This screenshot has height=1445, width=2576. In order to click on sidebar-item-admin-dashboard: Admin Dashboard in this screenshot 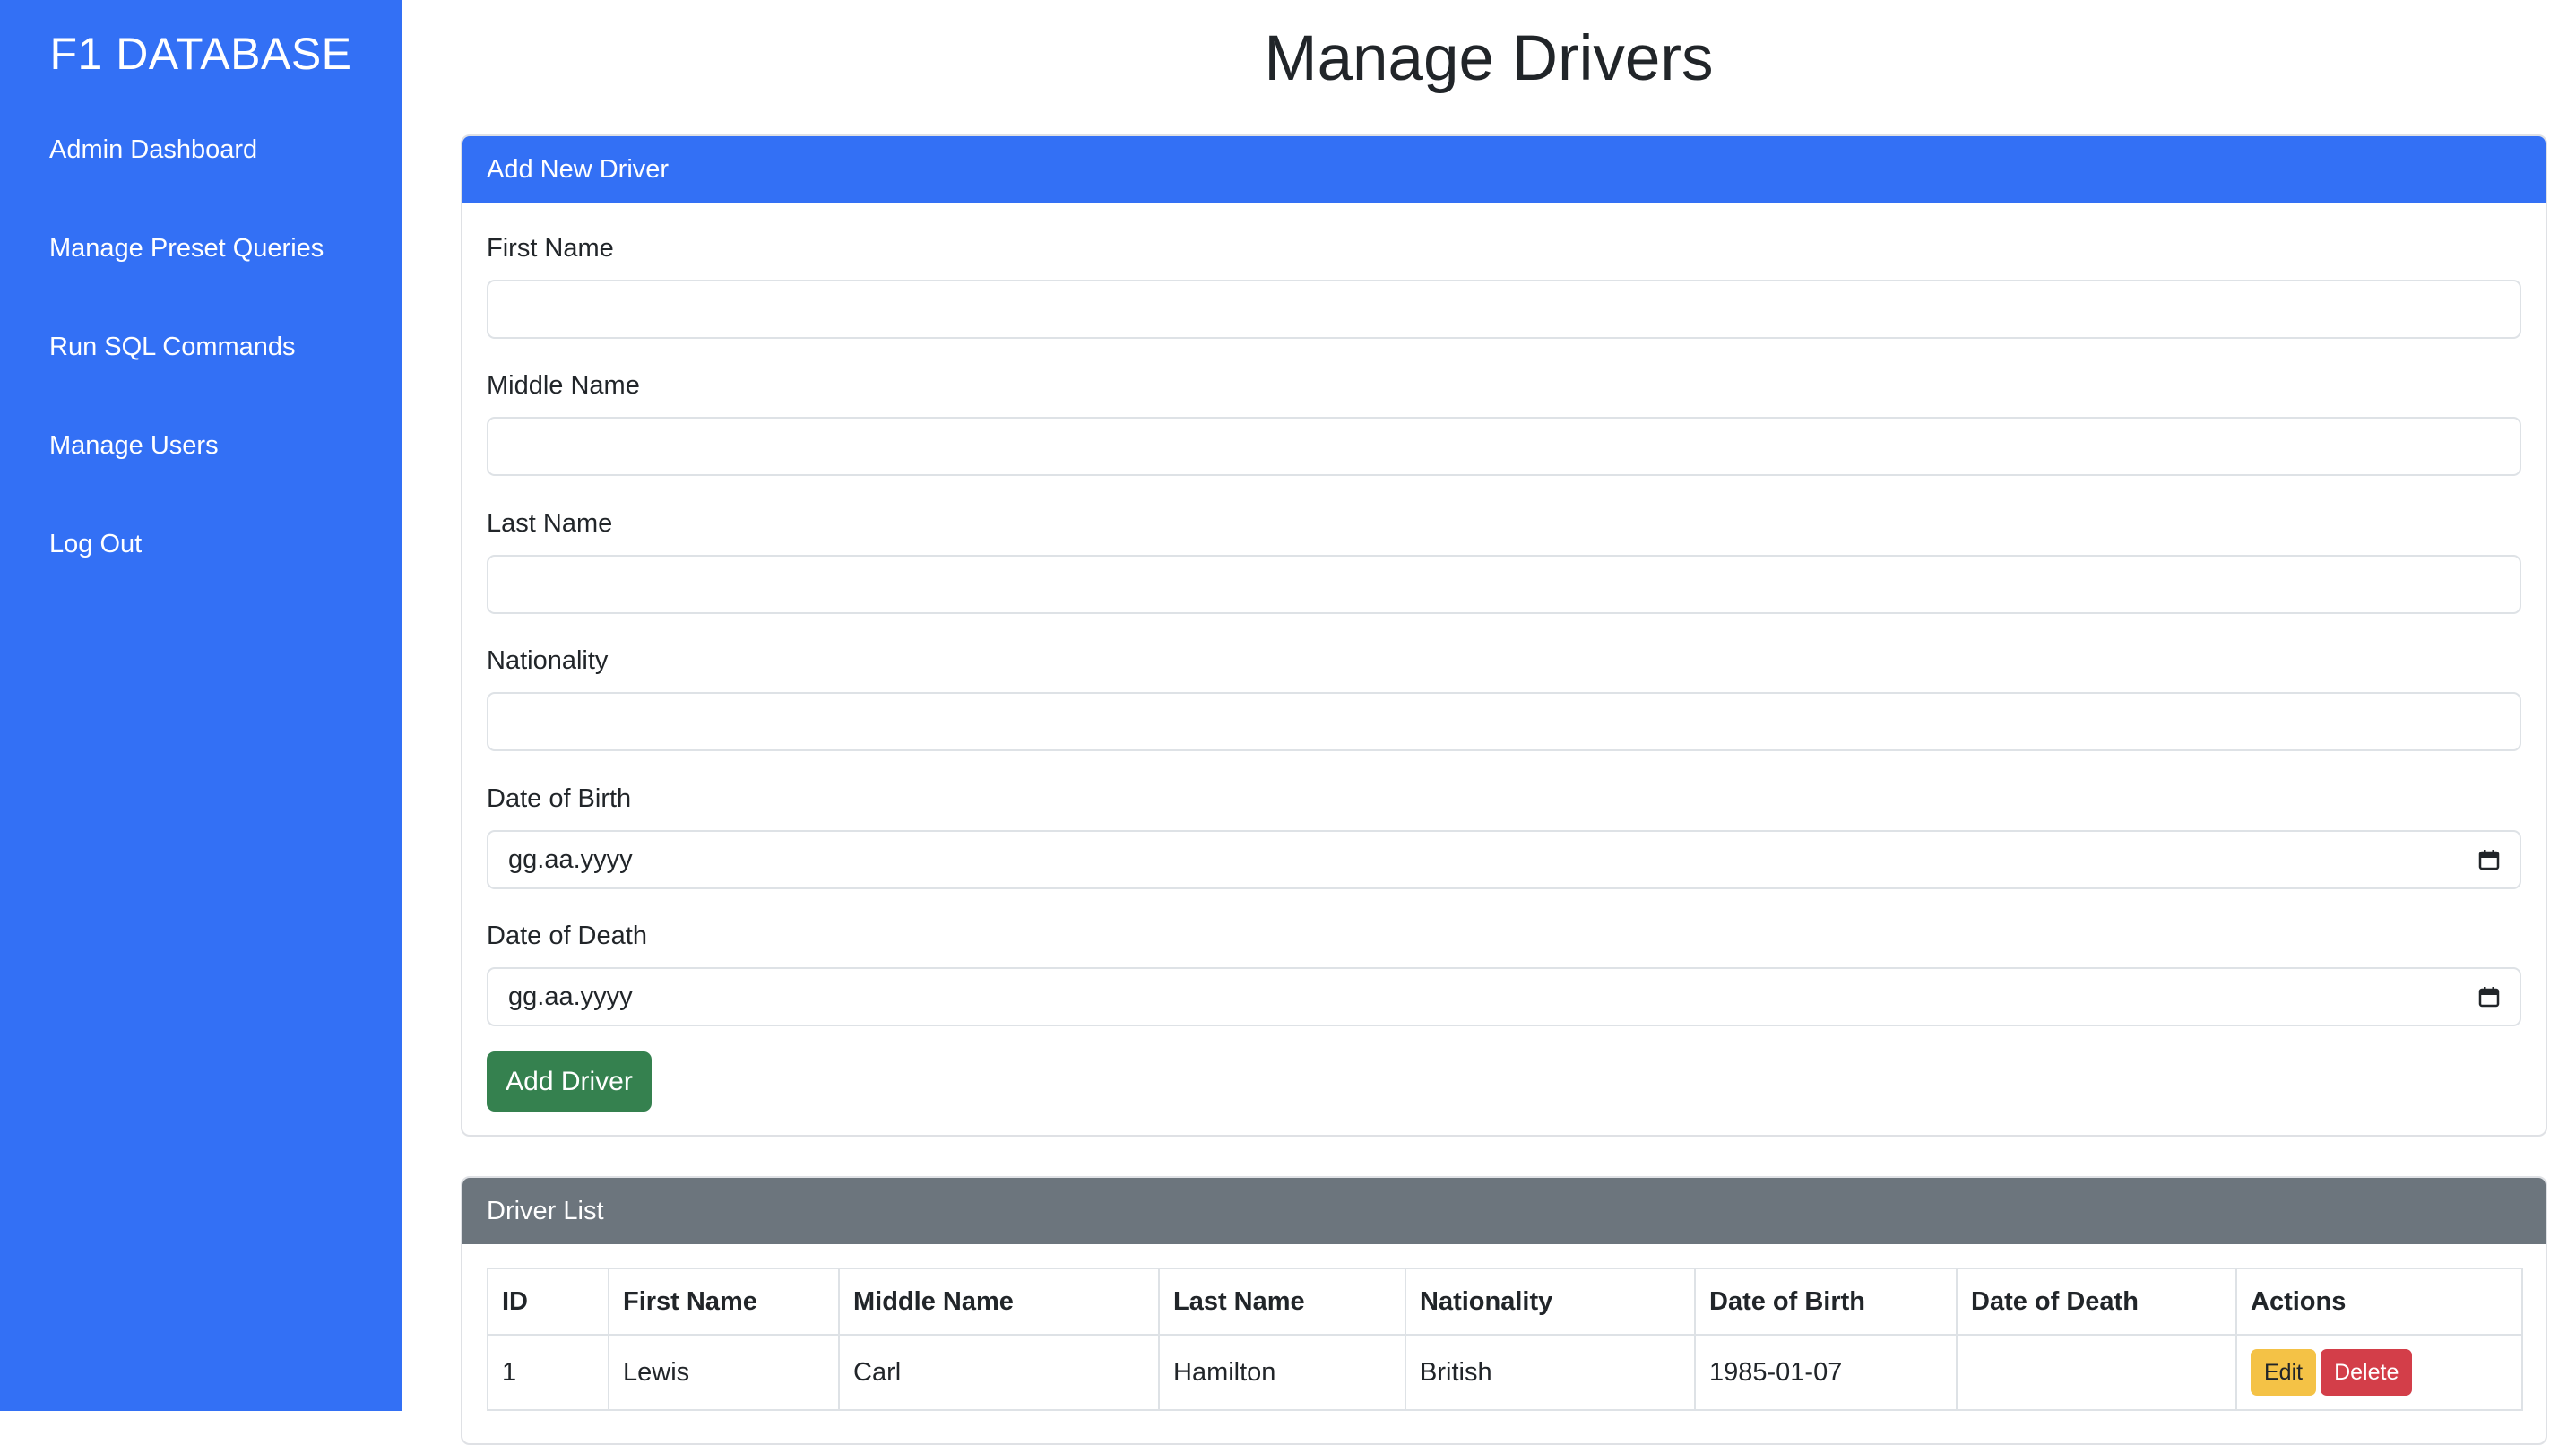, I will do `click(153, 149)`.